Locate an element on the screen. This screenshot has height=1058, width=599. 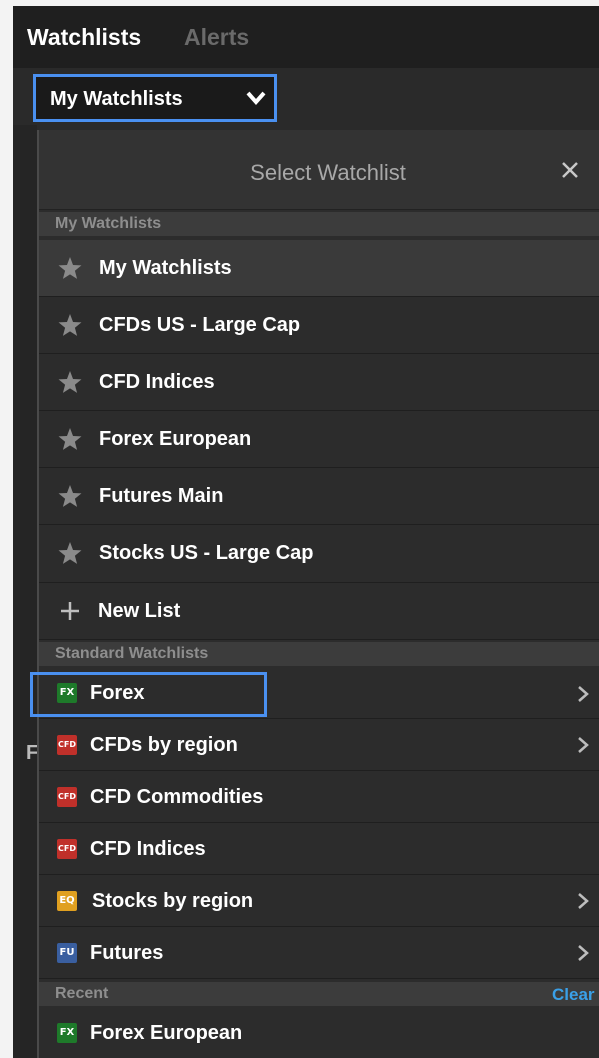
standard-watchlist-item: CFD CFDs by region is located at coordinates (319, 745).